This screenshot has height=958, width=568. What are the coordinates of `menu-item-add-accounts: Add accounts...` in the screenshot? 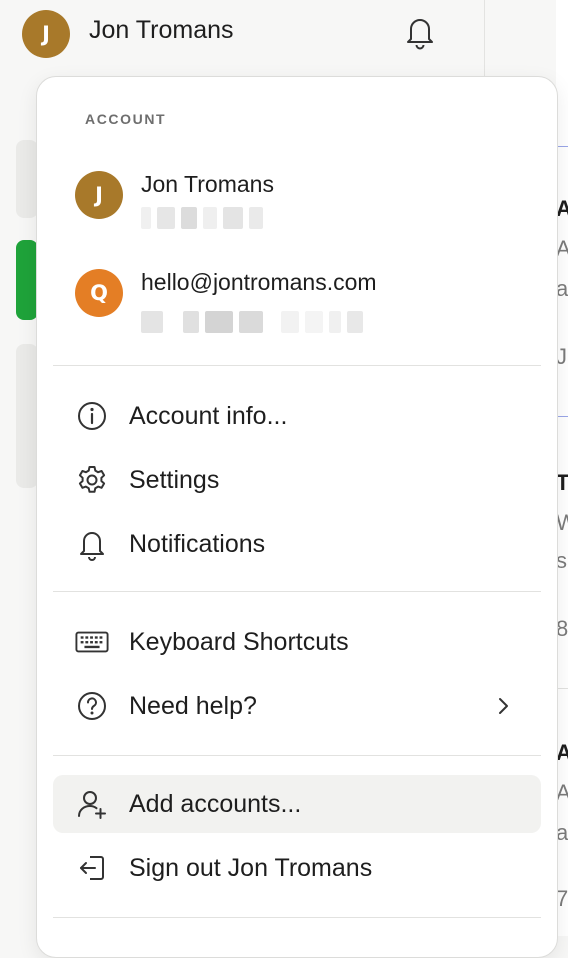 It's located at (297, 804).